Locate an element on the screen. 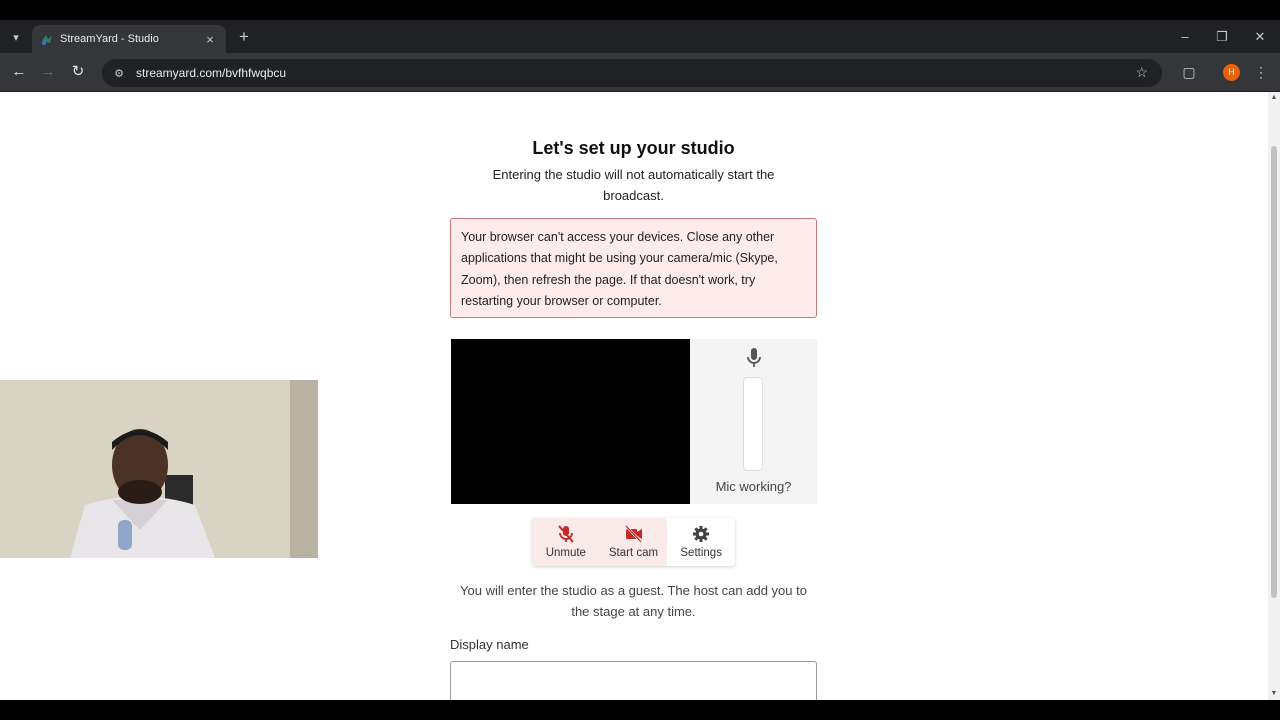 This screenshot has width=1280, height=720. streamyard-favicon-icon is located at coordinates (47, 40).